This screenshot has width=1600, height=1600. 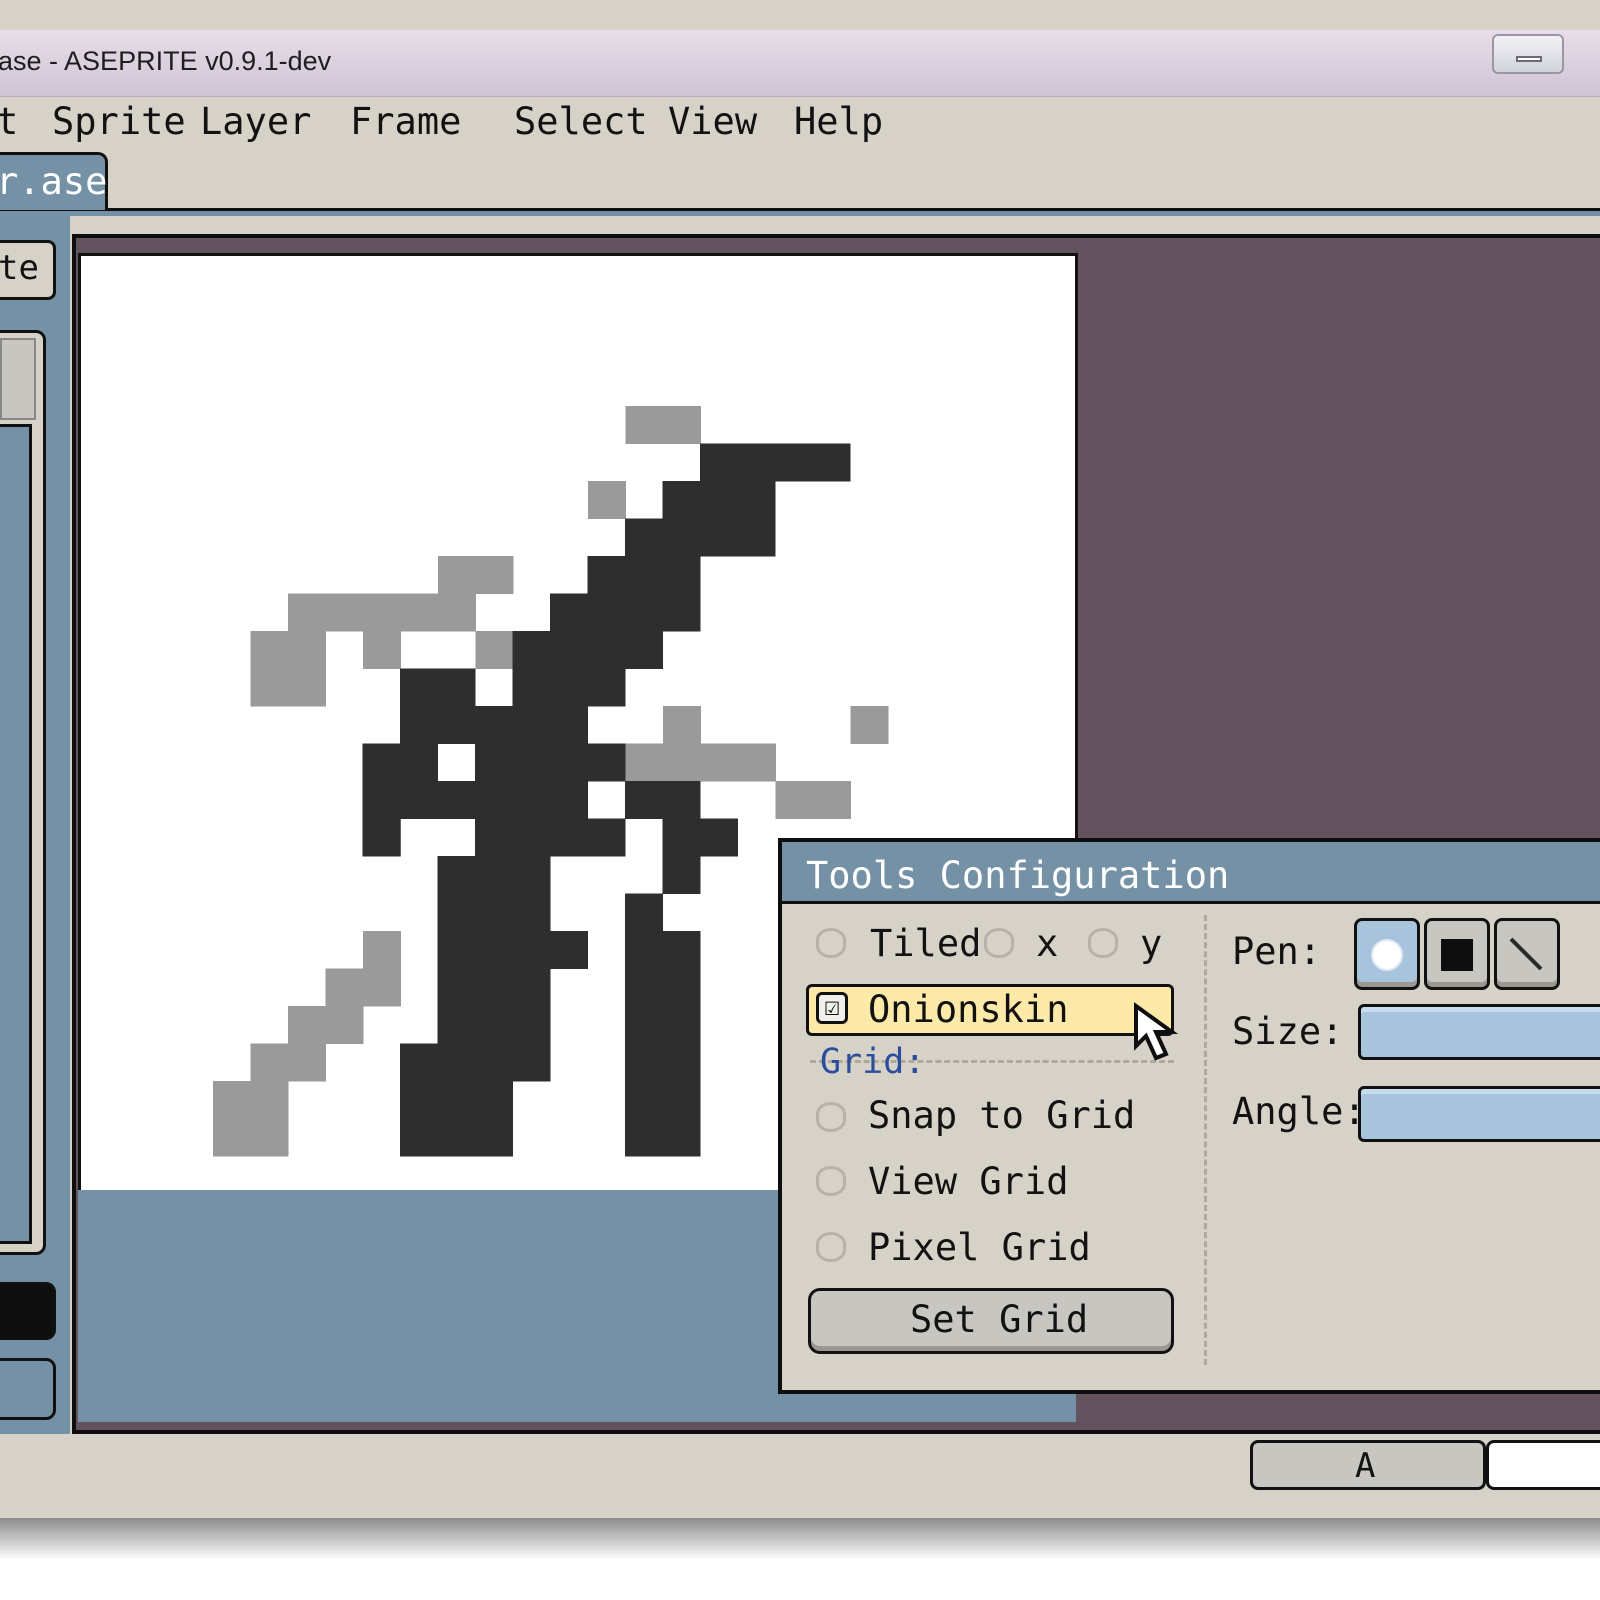 What do you see at coordinates (1277, 951) in the screenshot?
I see `pen-label: Pen:` at bounding box center [1277, 951].